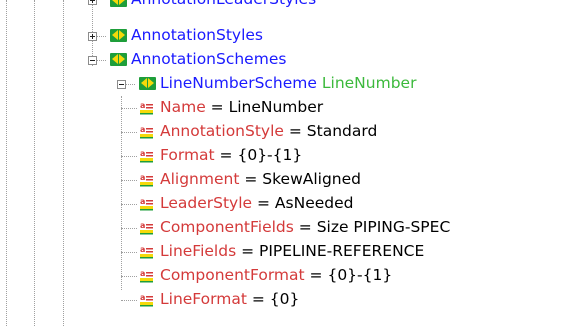  Describe the element at coordinates (342, 131) in the screenshot. I see `attribute-value: Standard` at that location.